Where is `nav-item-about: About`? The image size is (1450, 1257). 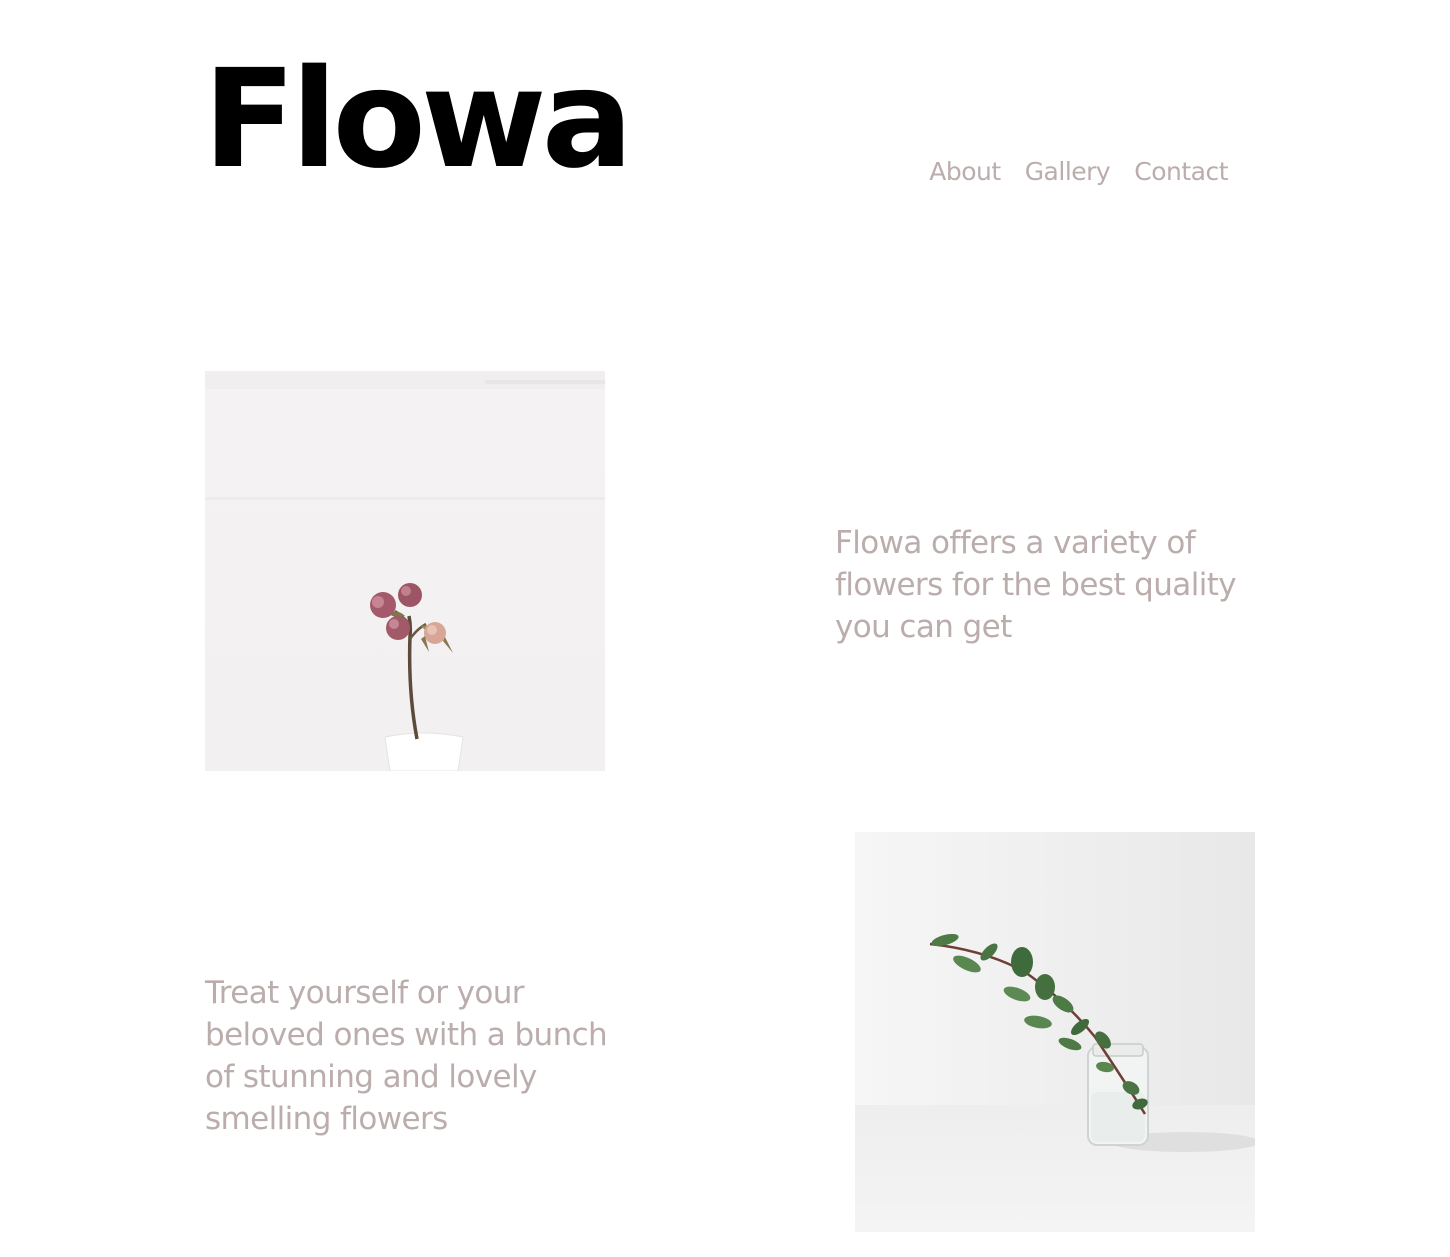
nav-item-about: About is located at coordinates (965, 172).